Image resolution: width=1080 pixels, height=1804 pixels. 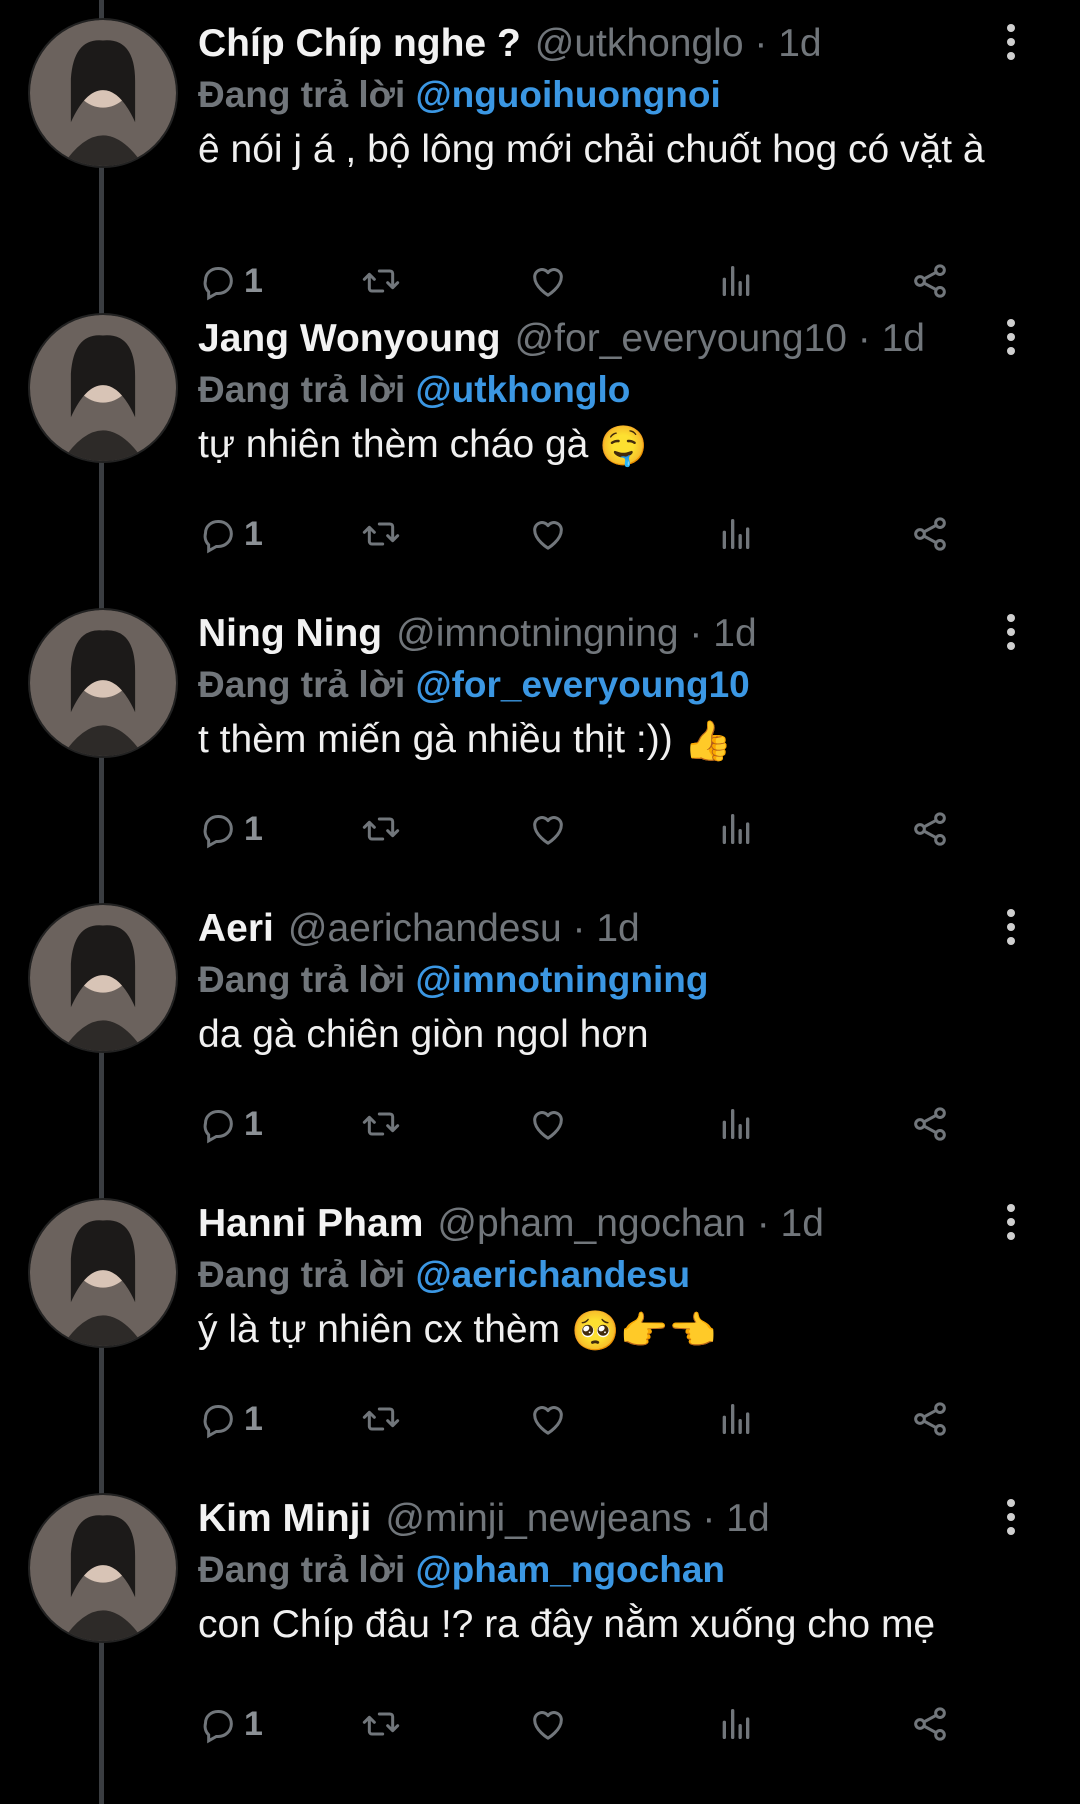 I want to click on reply-mention-link: @utkhonglo, so click(x=523, y=389).